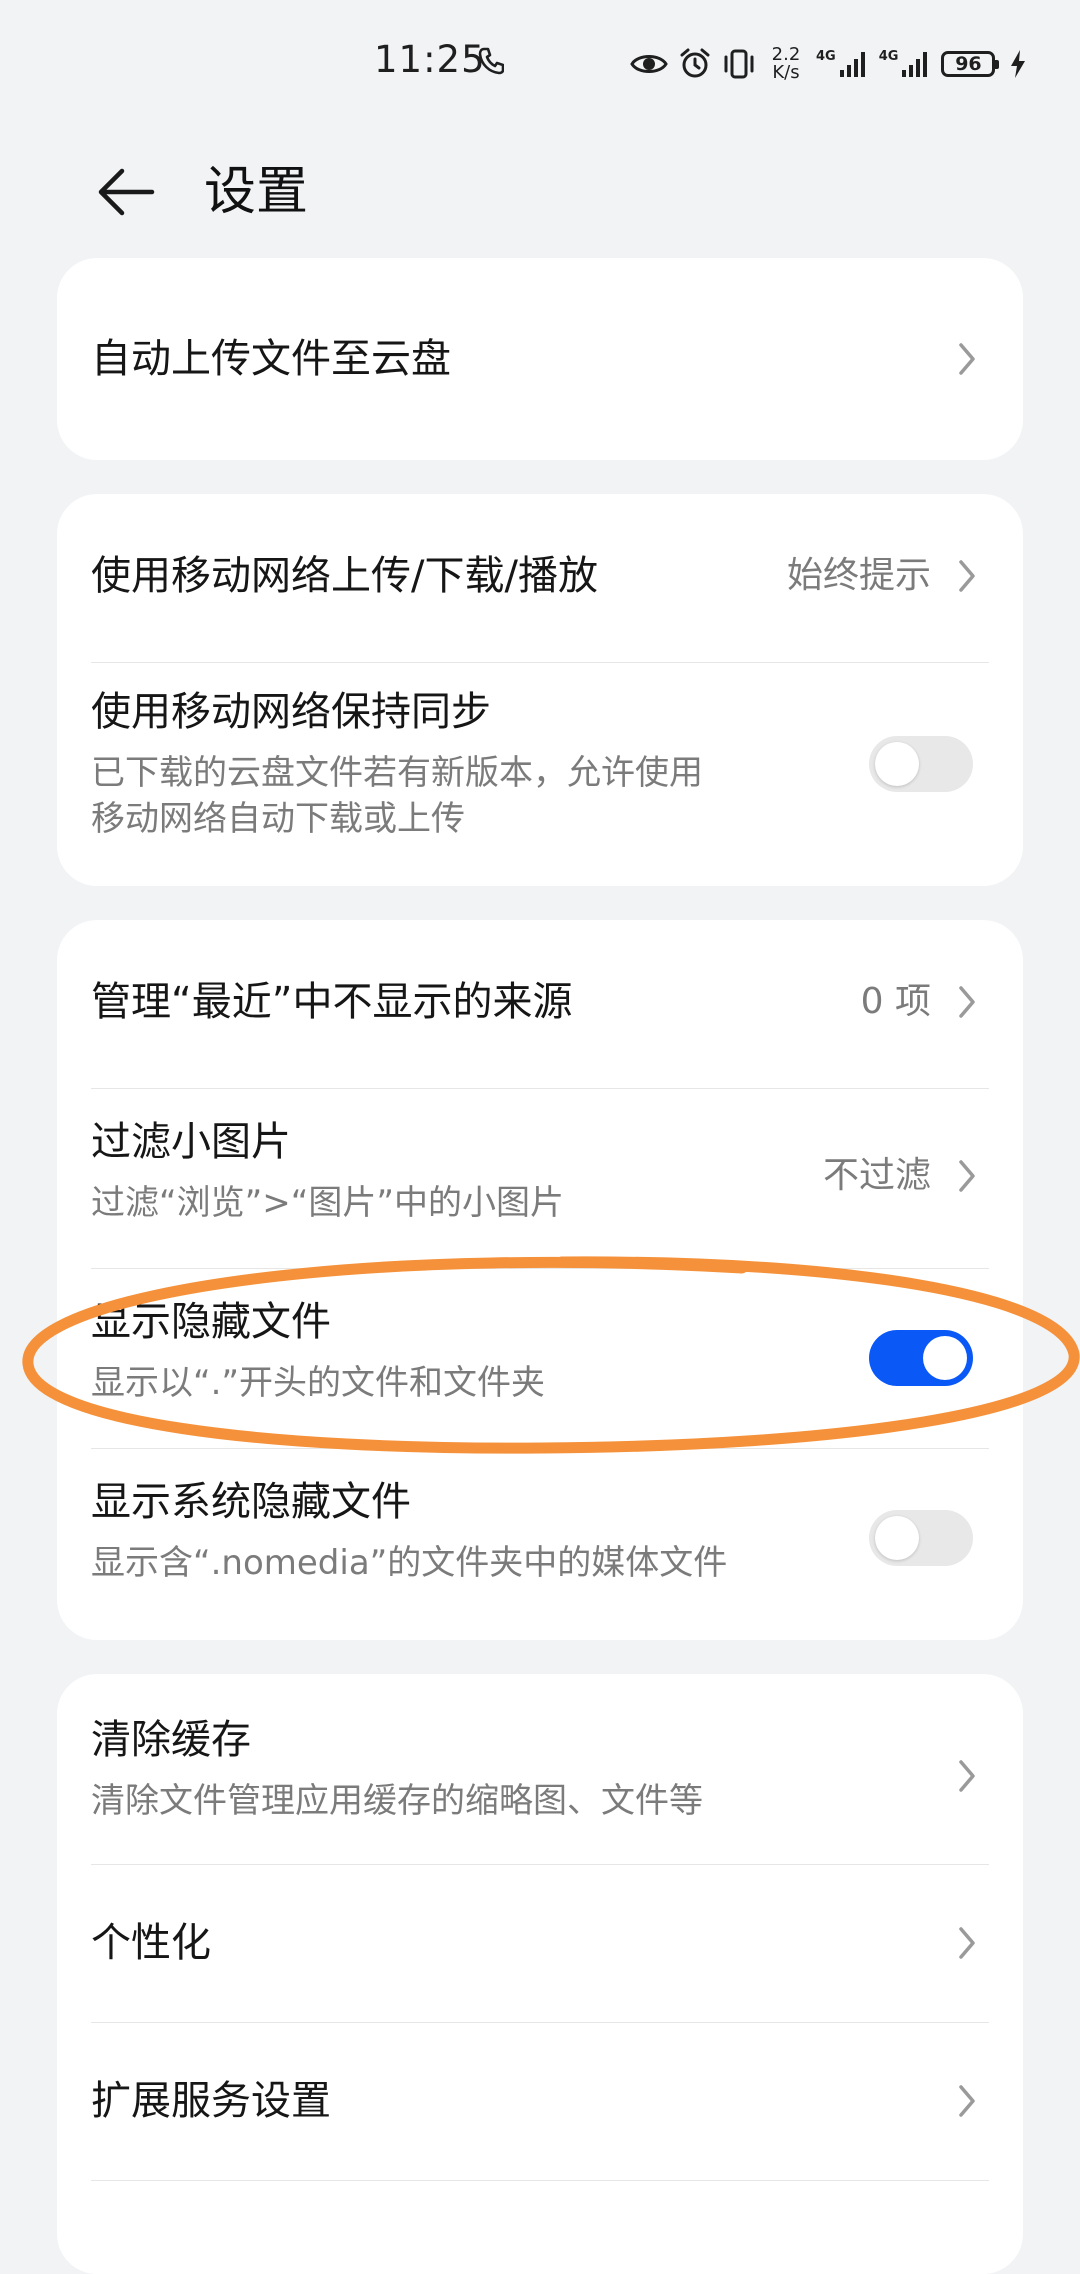  Describe the element at coordinates (491, 61) in the screenshot. I see `phone-call-icon` at that location.